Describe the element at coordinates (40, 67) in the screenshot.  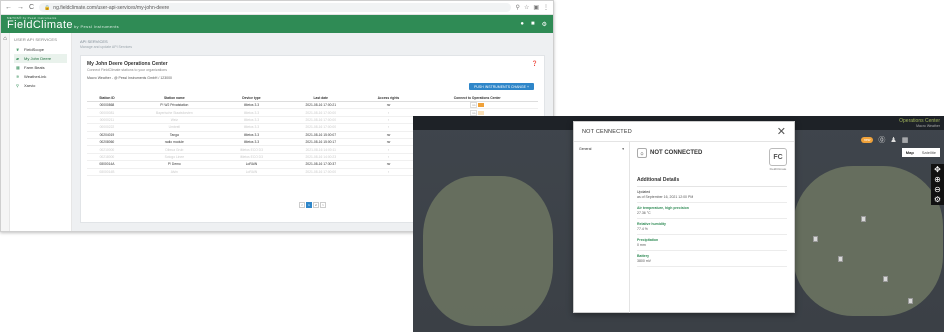
I see `sidebar-item-farm-beats: ▦ Farm Beats` at that location.